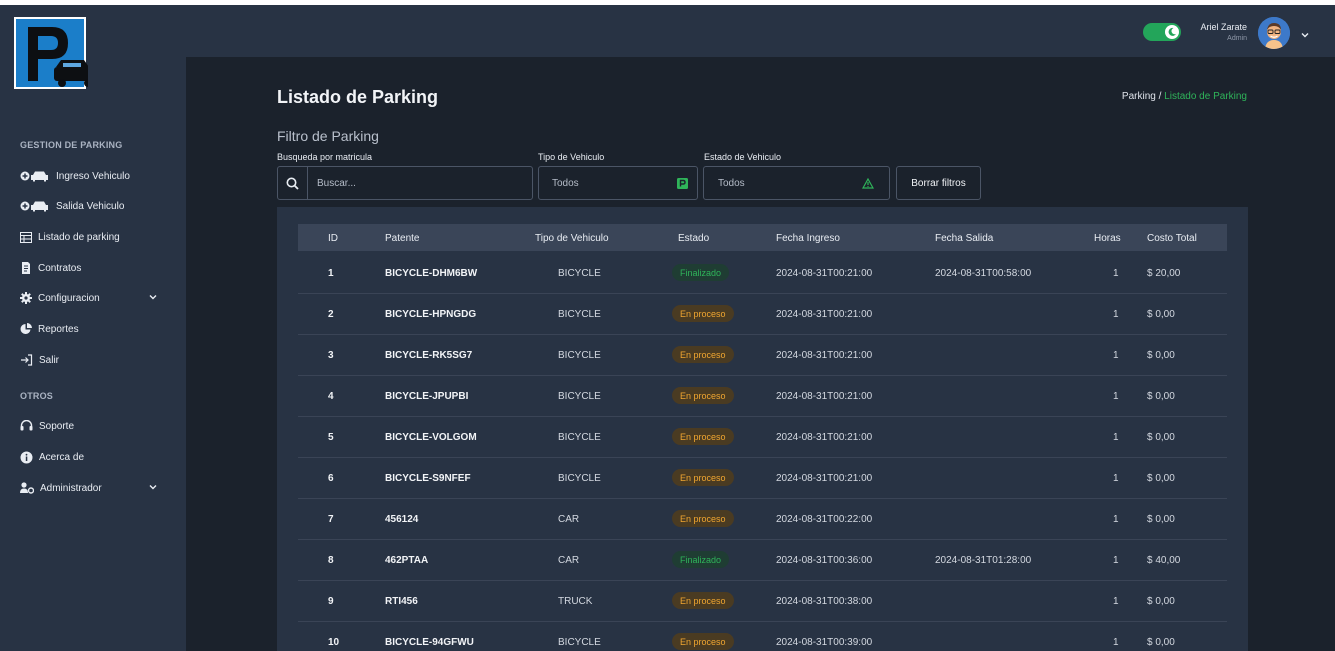  I want to click on cell-patente: BICYCLE-DHM6BW, so click(431, 273).